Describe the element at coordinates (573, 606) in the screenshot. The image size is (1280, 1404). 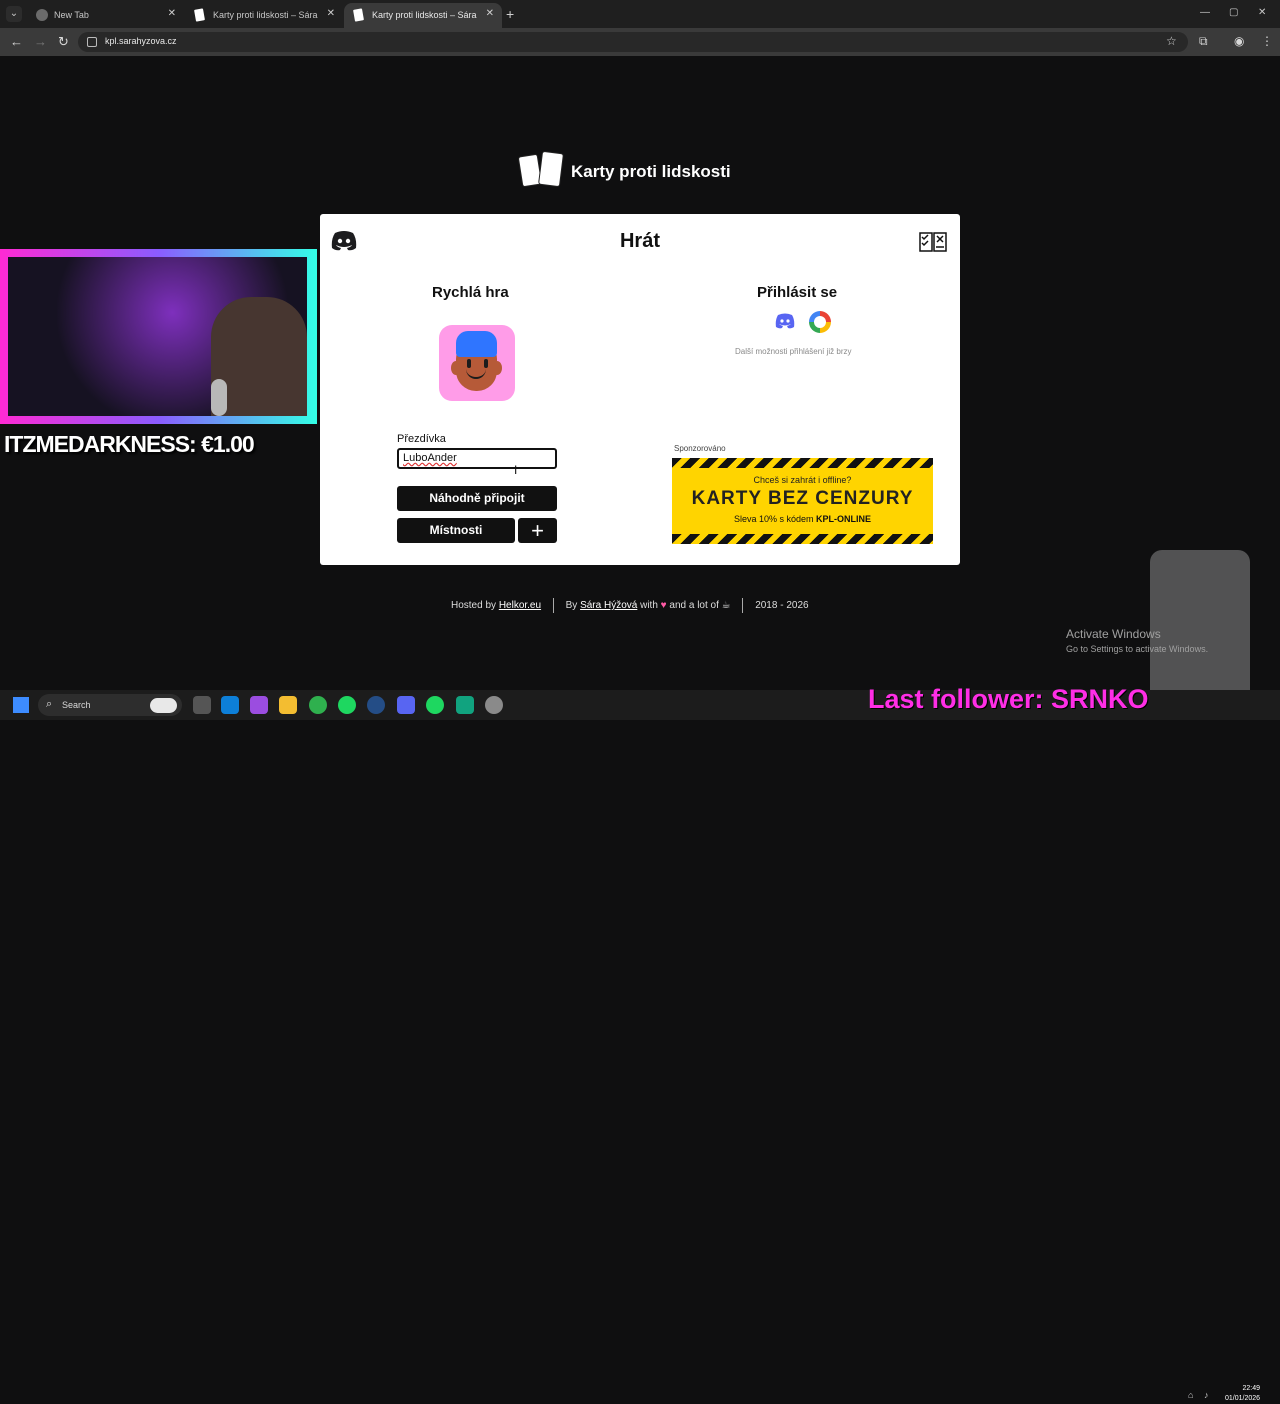
I see `by-text: By` at that location.